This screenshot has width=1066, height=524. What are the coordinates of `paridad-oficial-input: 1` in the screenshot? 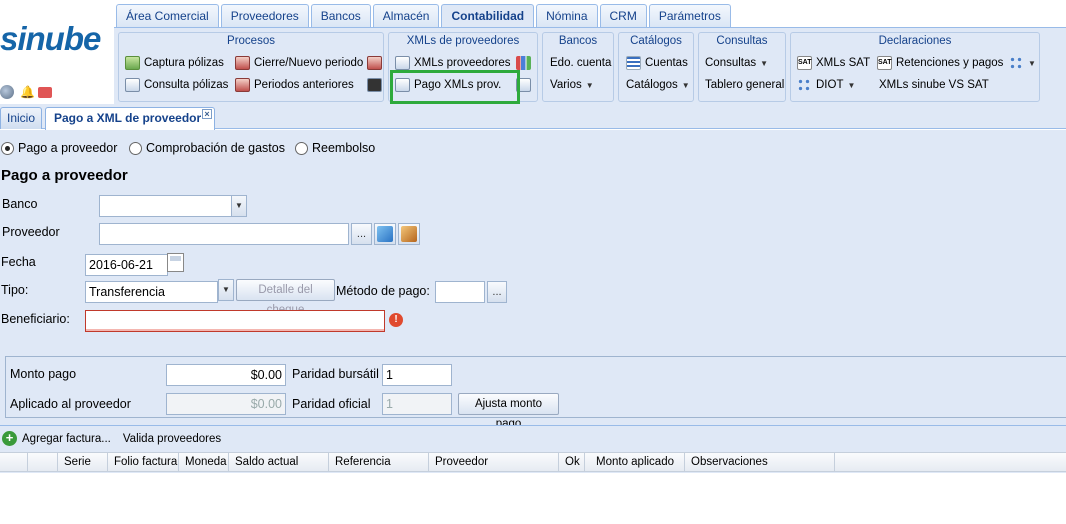 It's located at (417, 404).